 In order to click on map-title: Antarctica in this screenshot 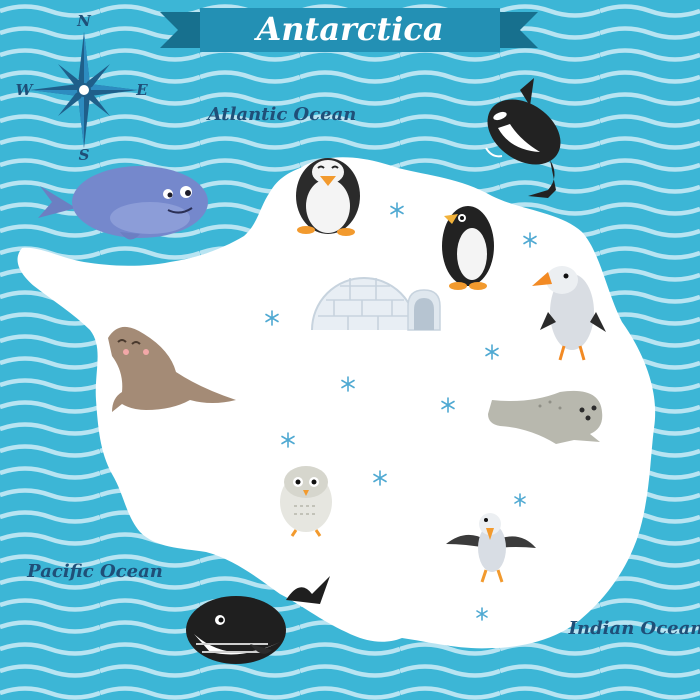, I will do `click(348, 29)`.